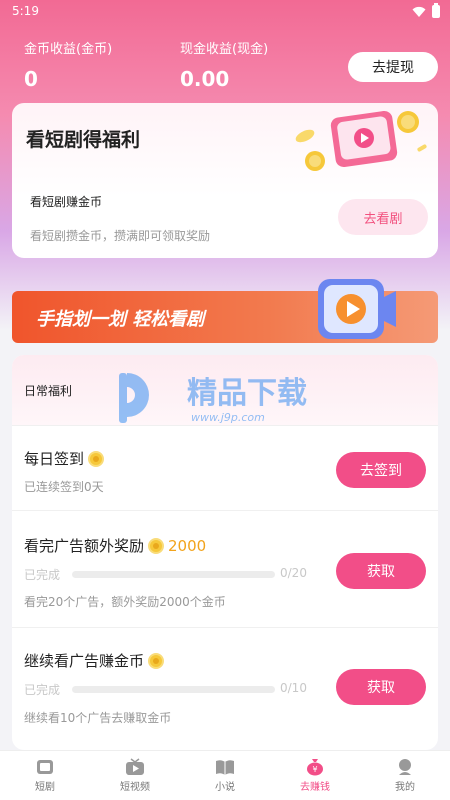  Describe the element at coordinates (405, 767) in the screenshot. I see `user-icon` at that location.